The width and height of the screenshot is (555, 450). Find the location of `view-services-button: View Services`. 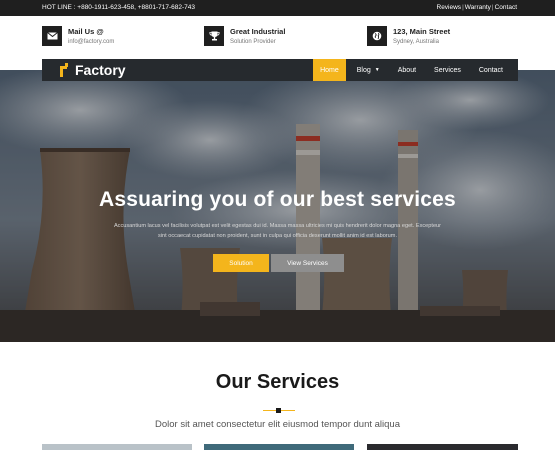

view-services-button: View Services is located at coordinates (307, 263).